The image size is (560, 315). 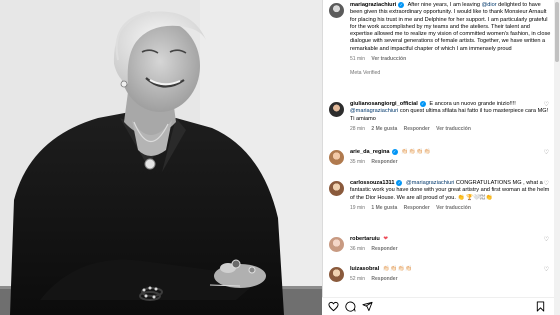 I want to click on comment-time: 28 min, so click(x=358, y=128).